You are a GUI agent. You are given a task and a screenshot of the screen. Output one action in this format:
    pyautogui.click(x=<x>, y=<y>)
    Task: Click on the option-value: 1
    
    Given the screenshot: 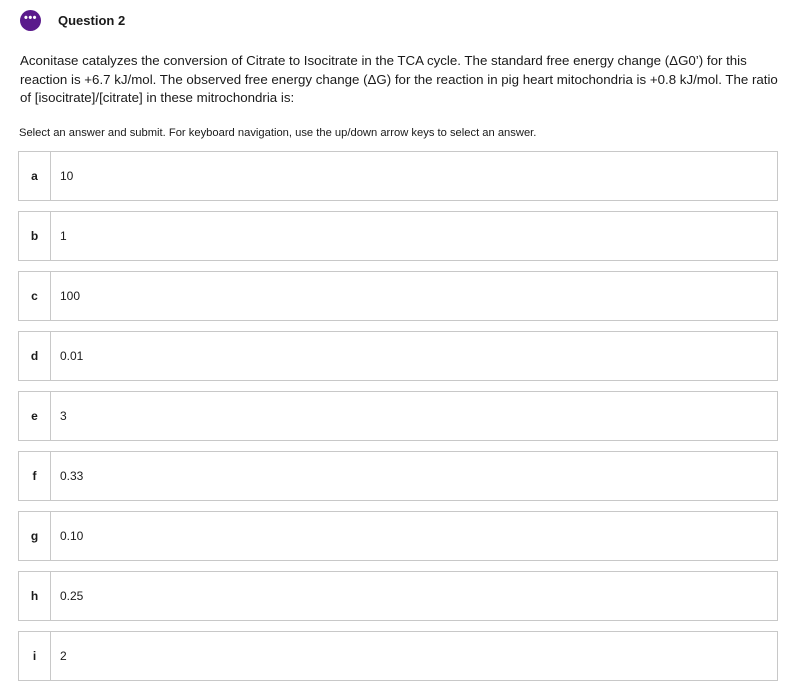 What is the action you would take?
    pyautogui.click(x=63, y=236)
    